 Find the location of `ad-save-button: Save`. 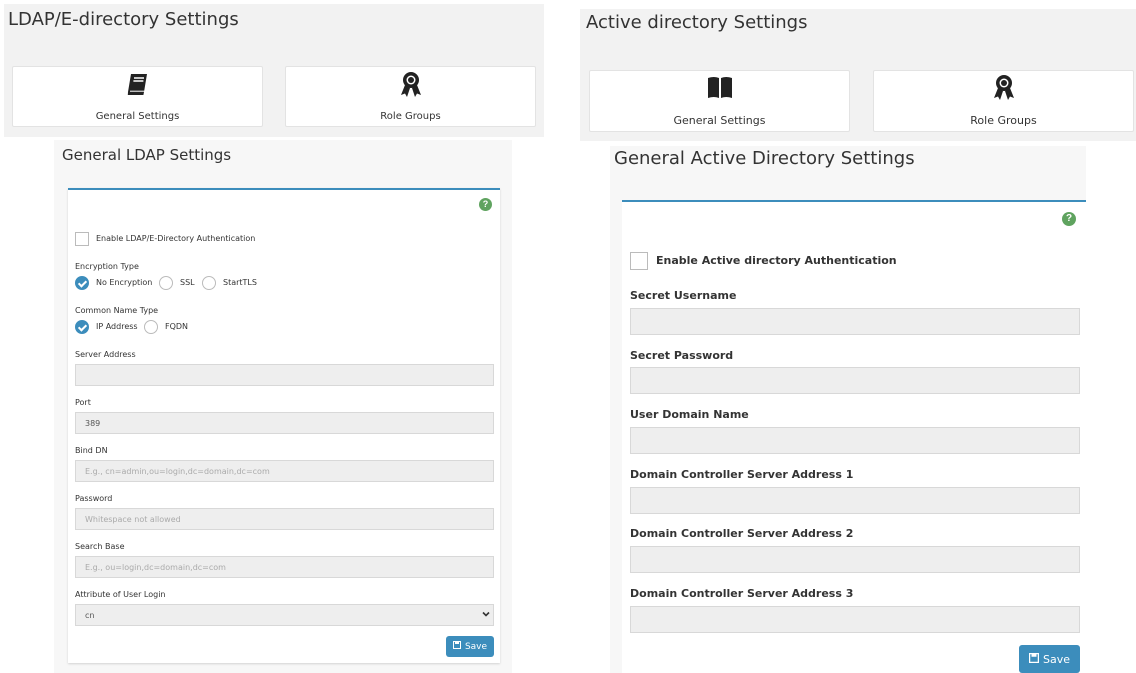

ad-save-button: Save is located at coordinates (1049, 659).